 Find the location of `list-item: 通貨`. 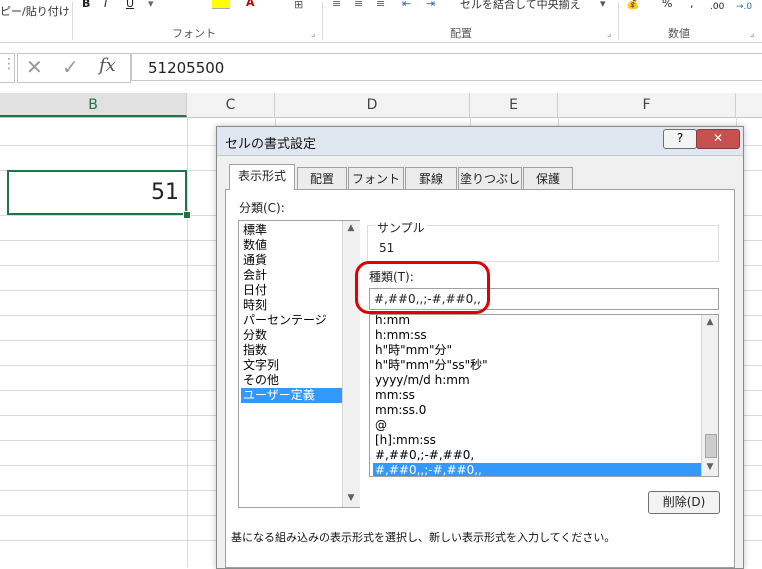

list-item: 通貨 is located at coordinates (292, 260).